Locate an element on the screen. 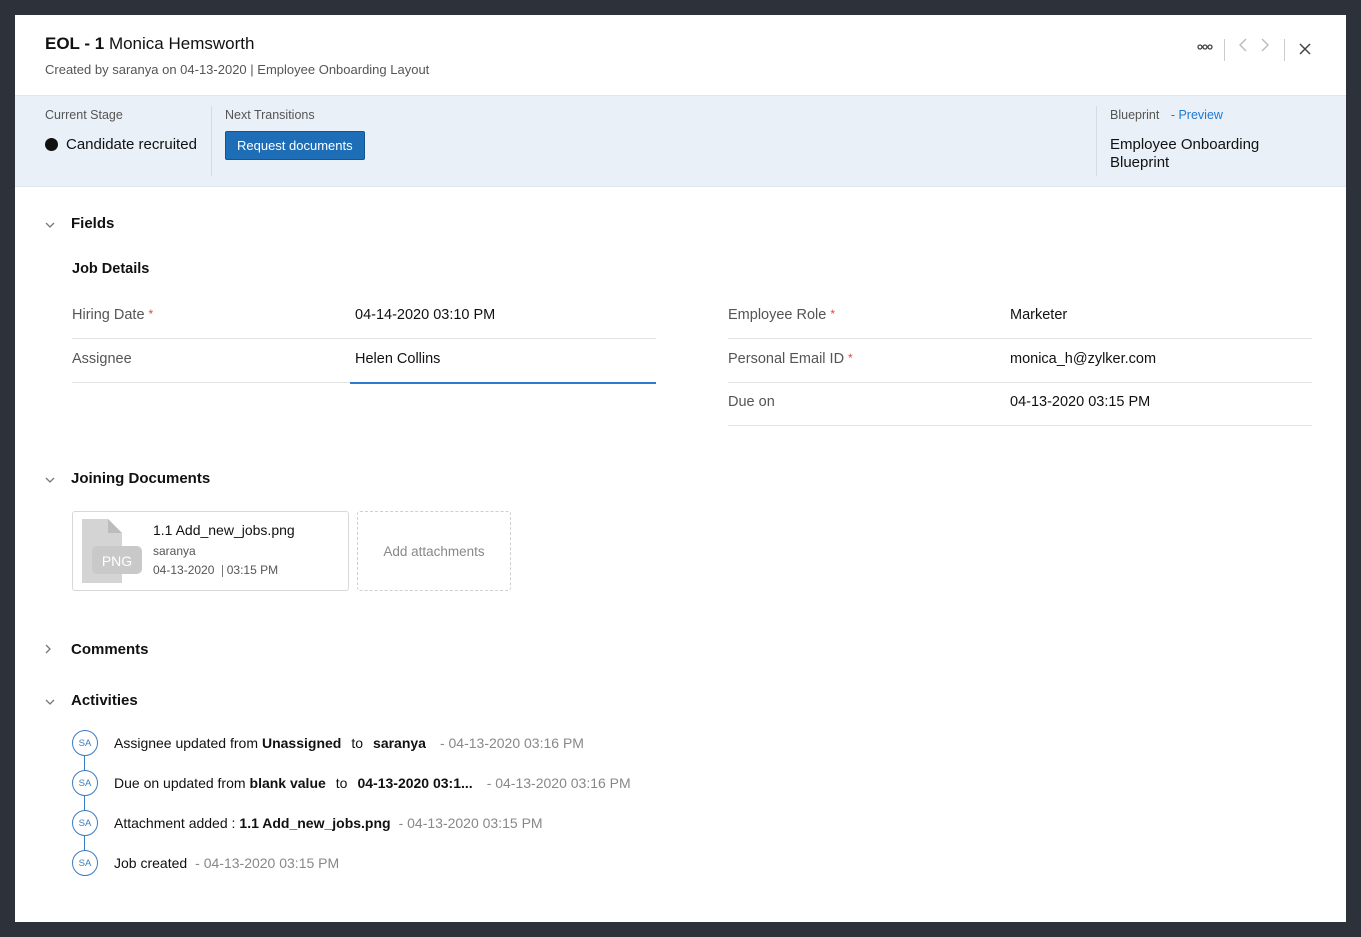 Image resolution: width=1361 pixels, height=937 pixels. activity-to: saranya is located at coordinates (399, 743).